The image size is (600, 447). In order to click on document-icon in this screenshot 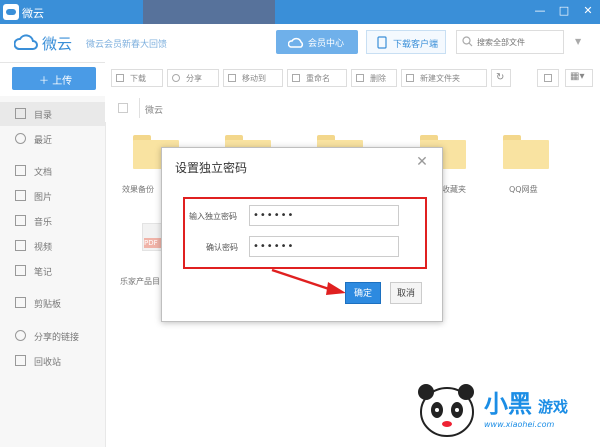, I will do `click(20, 170)`.